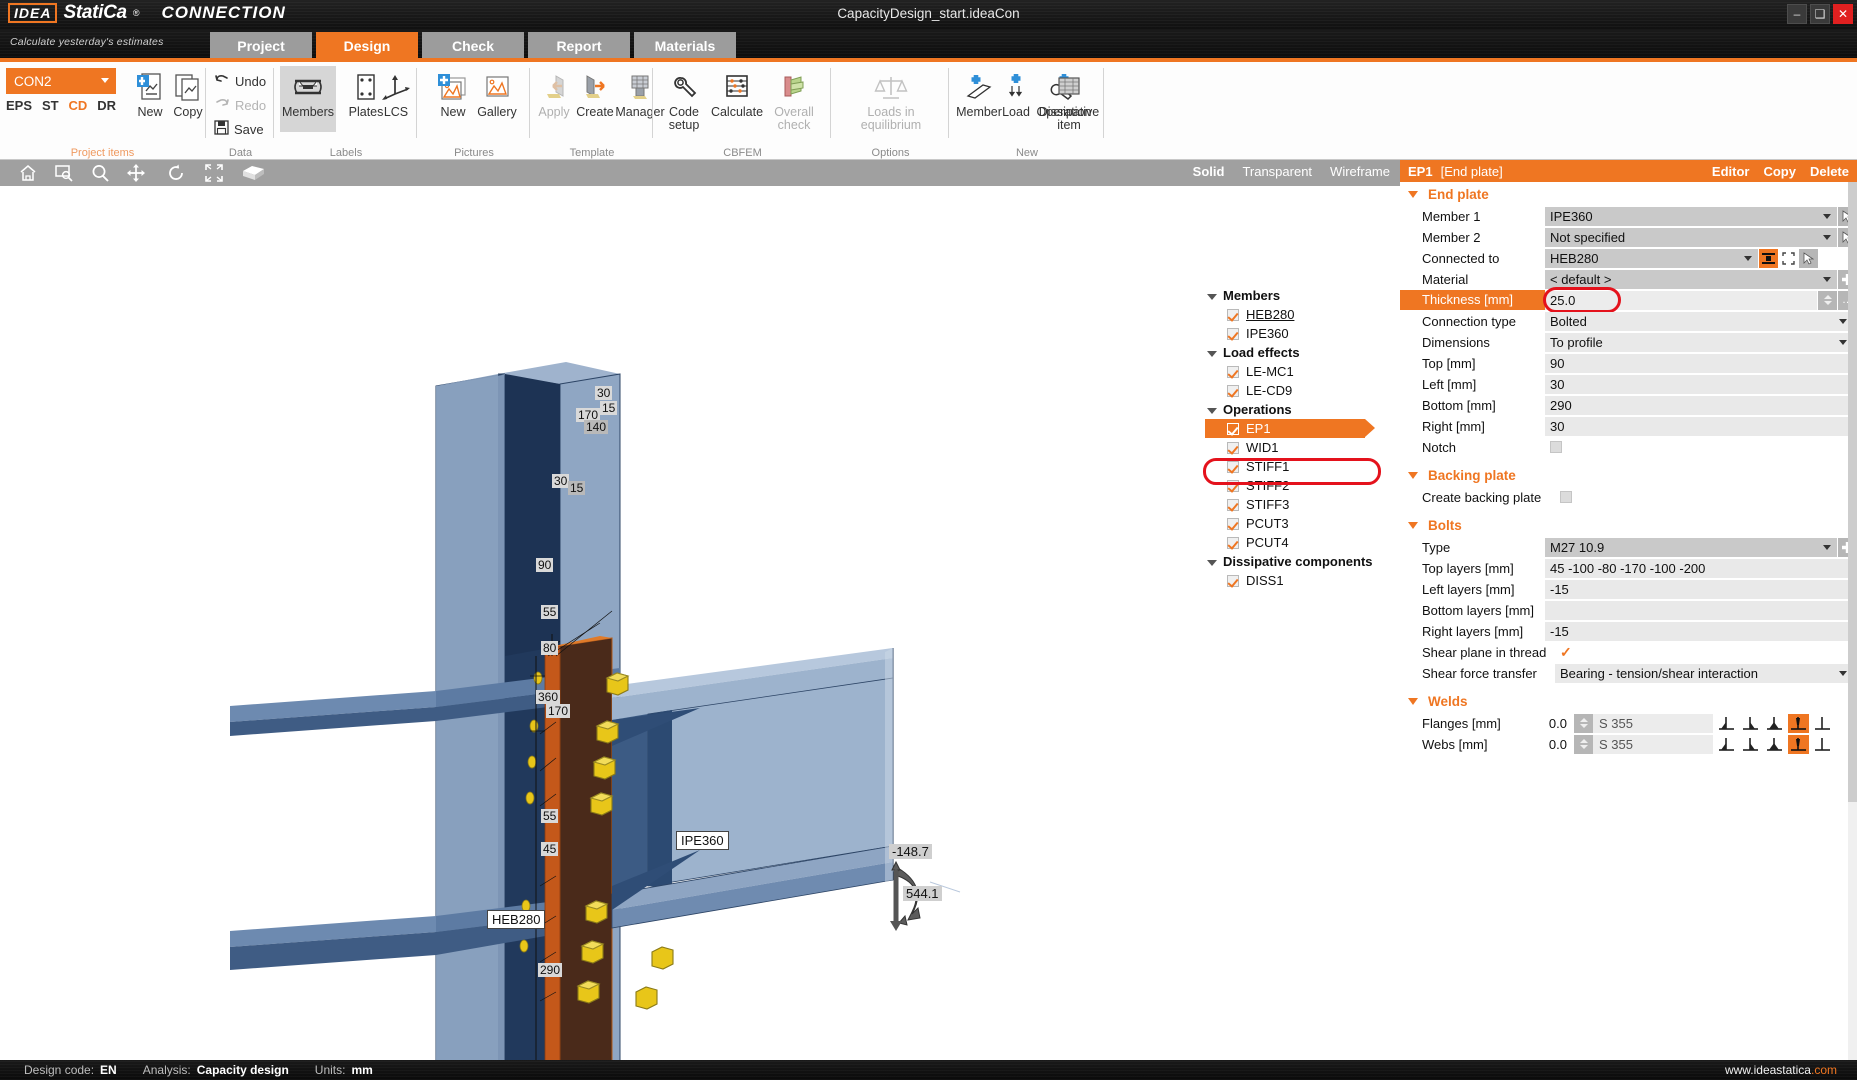  Describe the element at coordinates (1302, 447) in the screenshot. I see `tree-item-wid1: WID1` at that location.